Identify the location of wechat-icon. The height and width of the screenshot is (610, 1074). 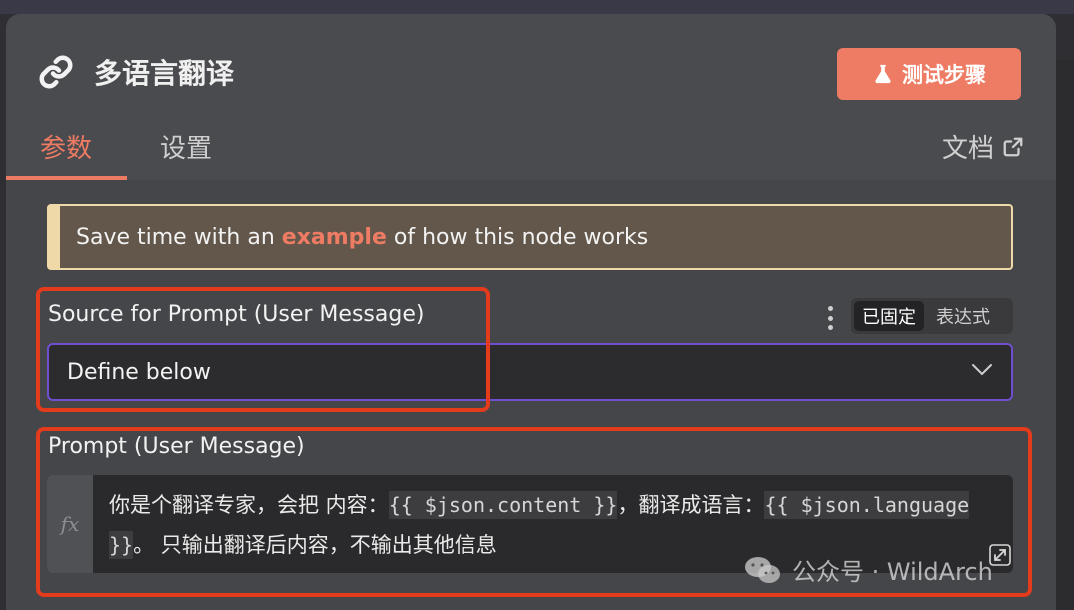
(762, 569).